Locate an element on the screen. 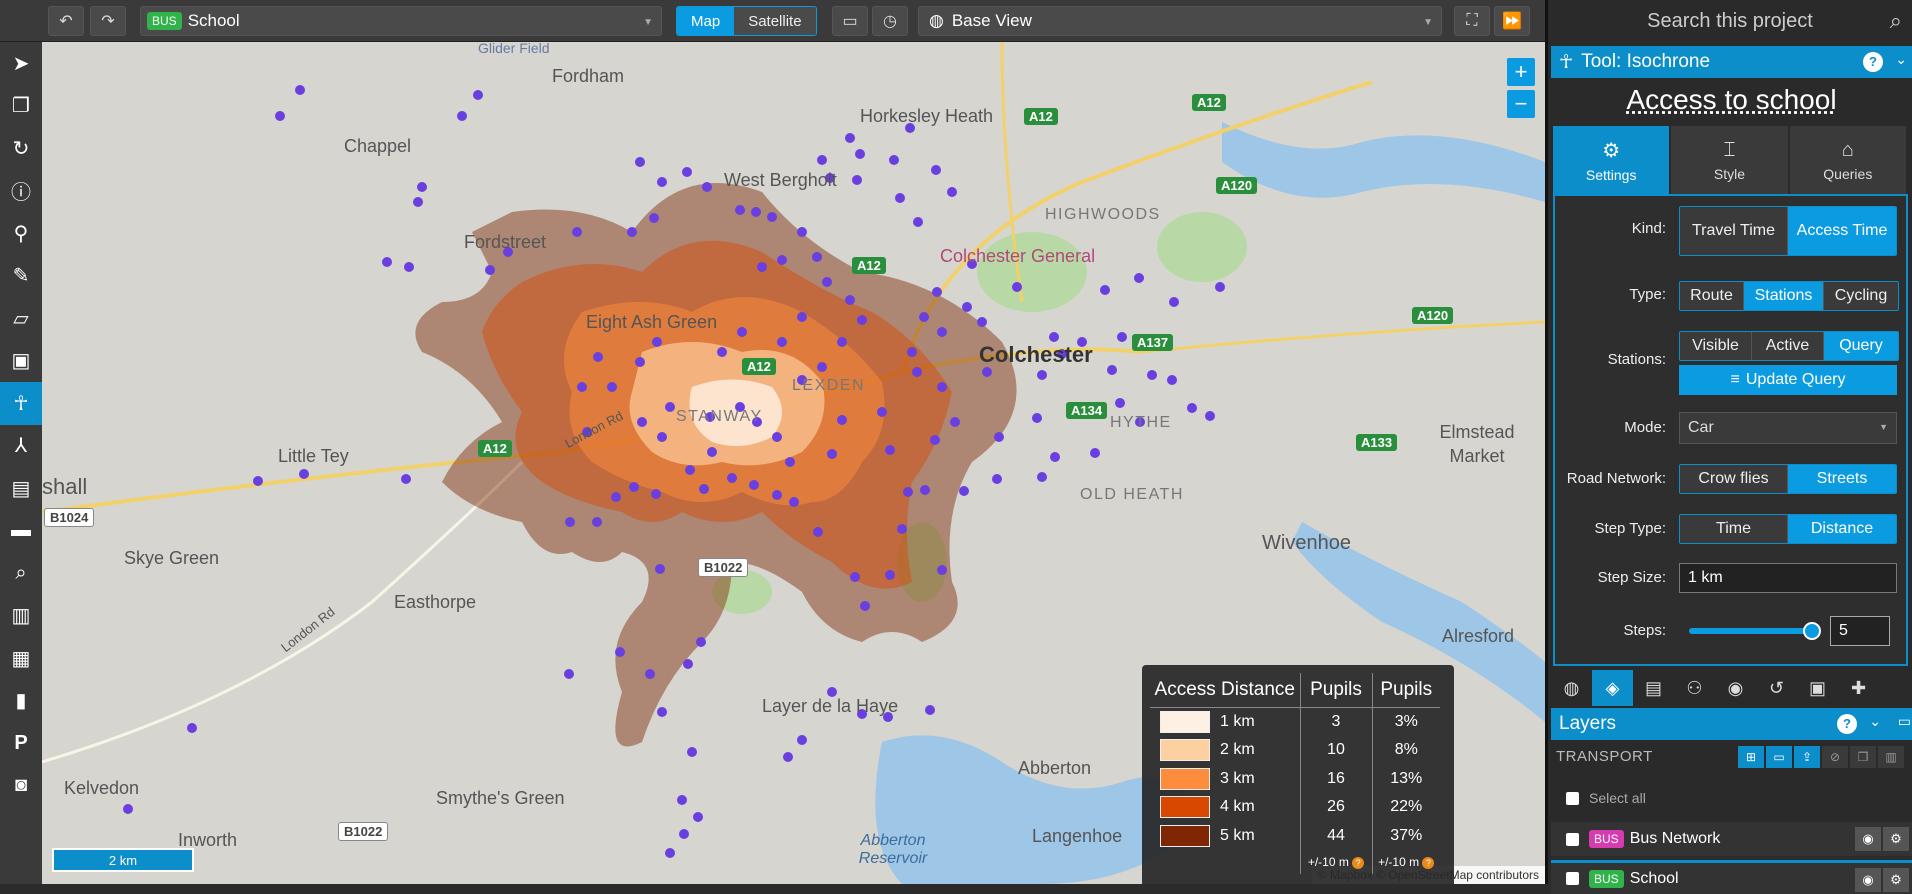 The width and height of the screenshot is (1912, 894). stations-option-query: Query is located at coordinates (1861, 346).